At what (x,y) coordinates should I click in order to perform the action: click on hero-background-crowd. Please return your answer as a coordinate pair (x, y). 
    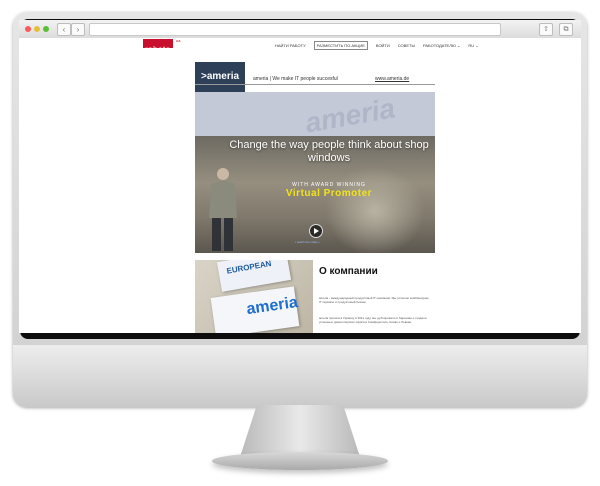
    Looking at the image, I should click on (375, 209).